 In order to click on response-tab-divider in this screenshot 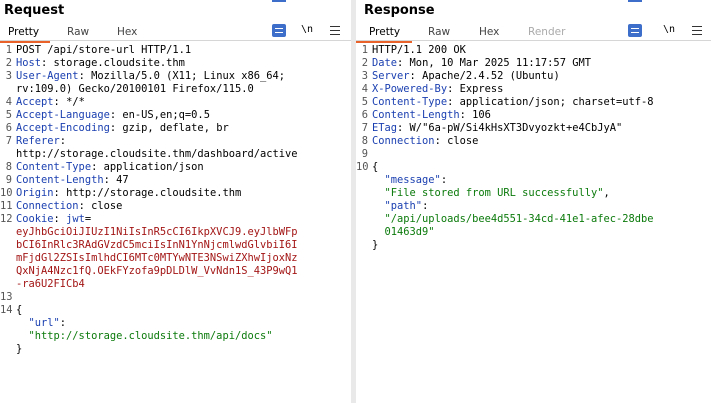, I will do `click(533, 40)`.